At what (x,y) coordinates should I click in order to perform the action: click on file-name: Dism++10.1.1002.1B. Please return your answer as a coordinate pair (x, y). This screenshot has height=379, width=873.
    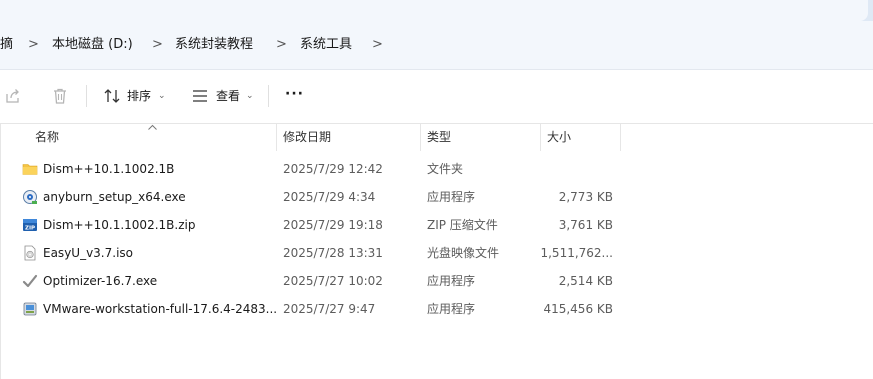
    Looking at the image, I should click on (109, 169).